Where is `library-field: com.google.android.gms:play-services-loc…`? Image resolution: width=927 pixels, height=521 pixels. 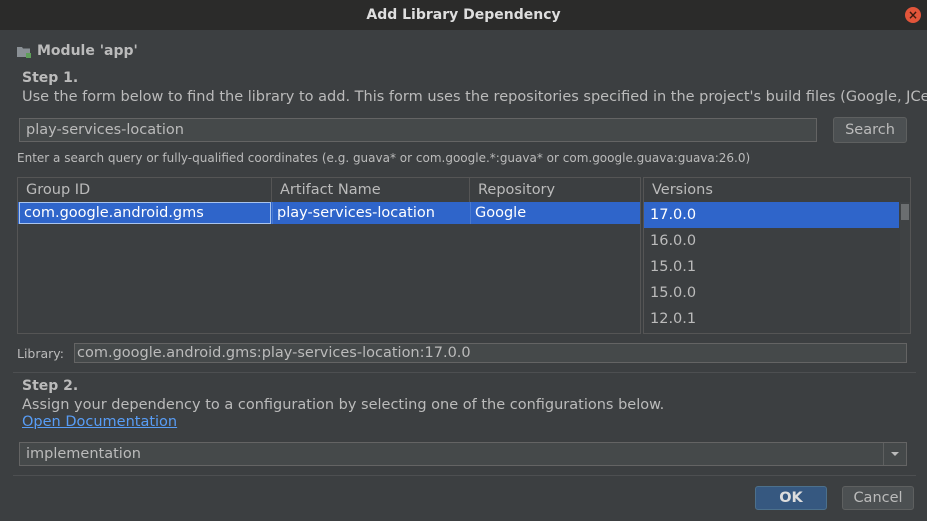
library-field: com.google.android.gms:play-services-loc… is located at coordinates (490, 353).